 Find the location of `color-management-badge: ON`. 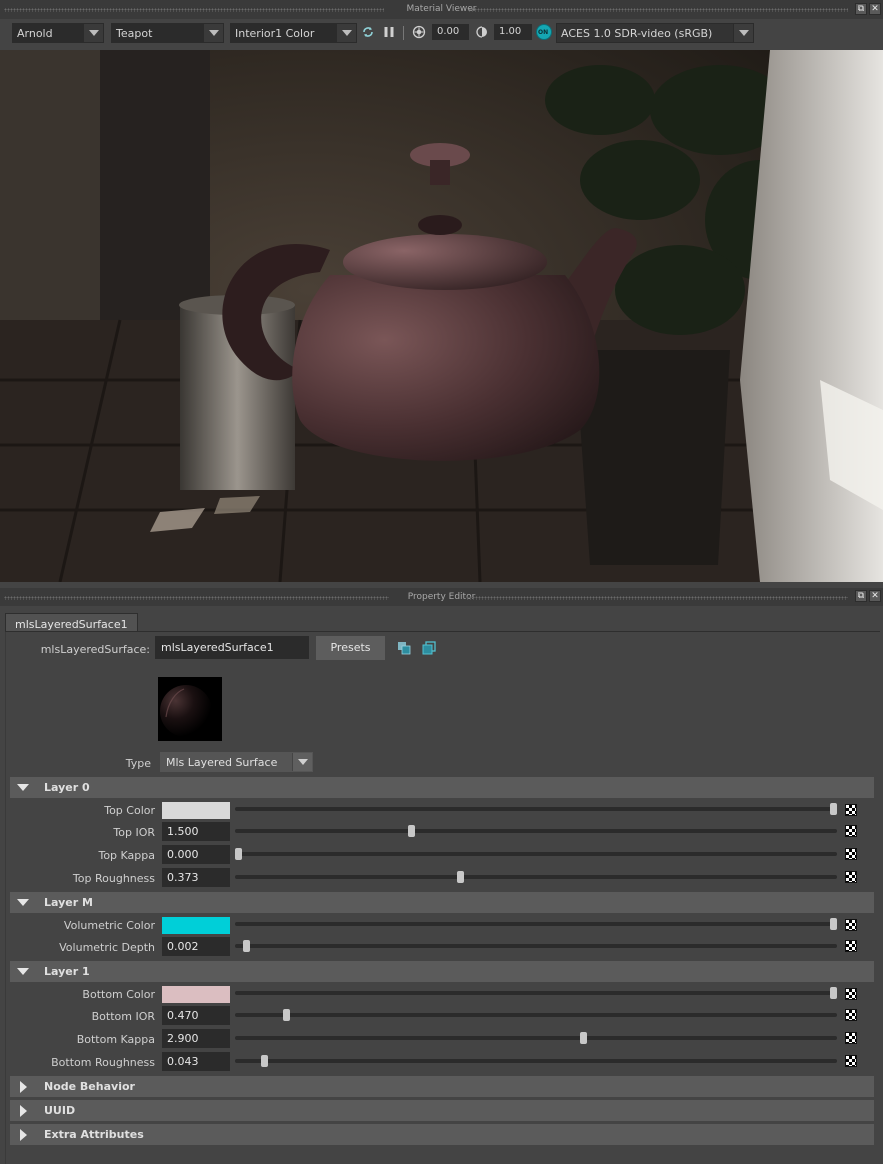

color-management-badge: ON is located at coordinates (543, 32).